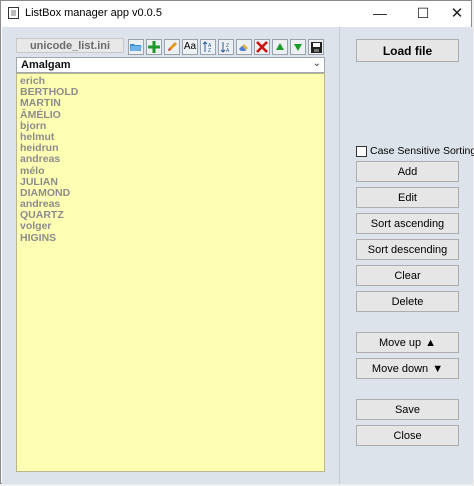 This screenshot has width=474, height=486. Describe the element at coordinates (431, 342) in the screenshot. I see `triangle-up-icon: ▲` at that location.